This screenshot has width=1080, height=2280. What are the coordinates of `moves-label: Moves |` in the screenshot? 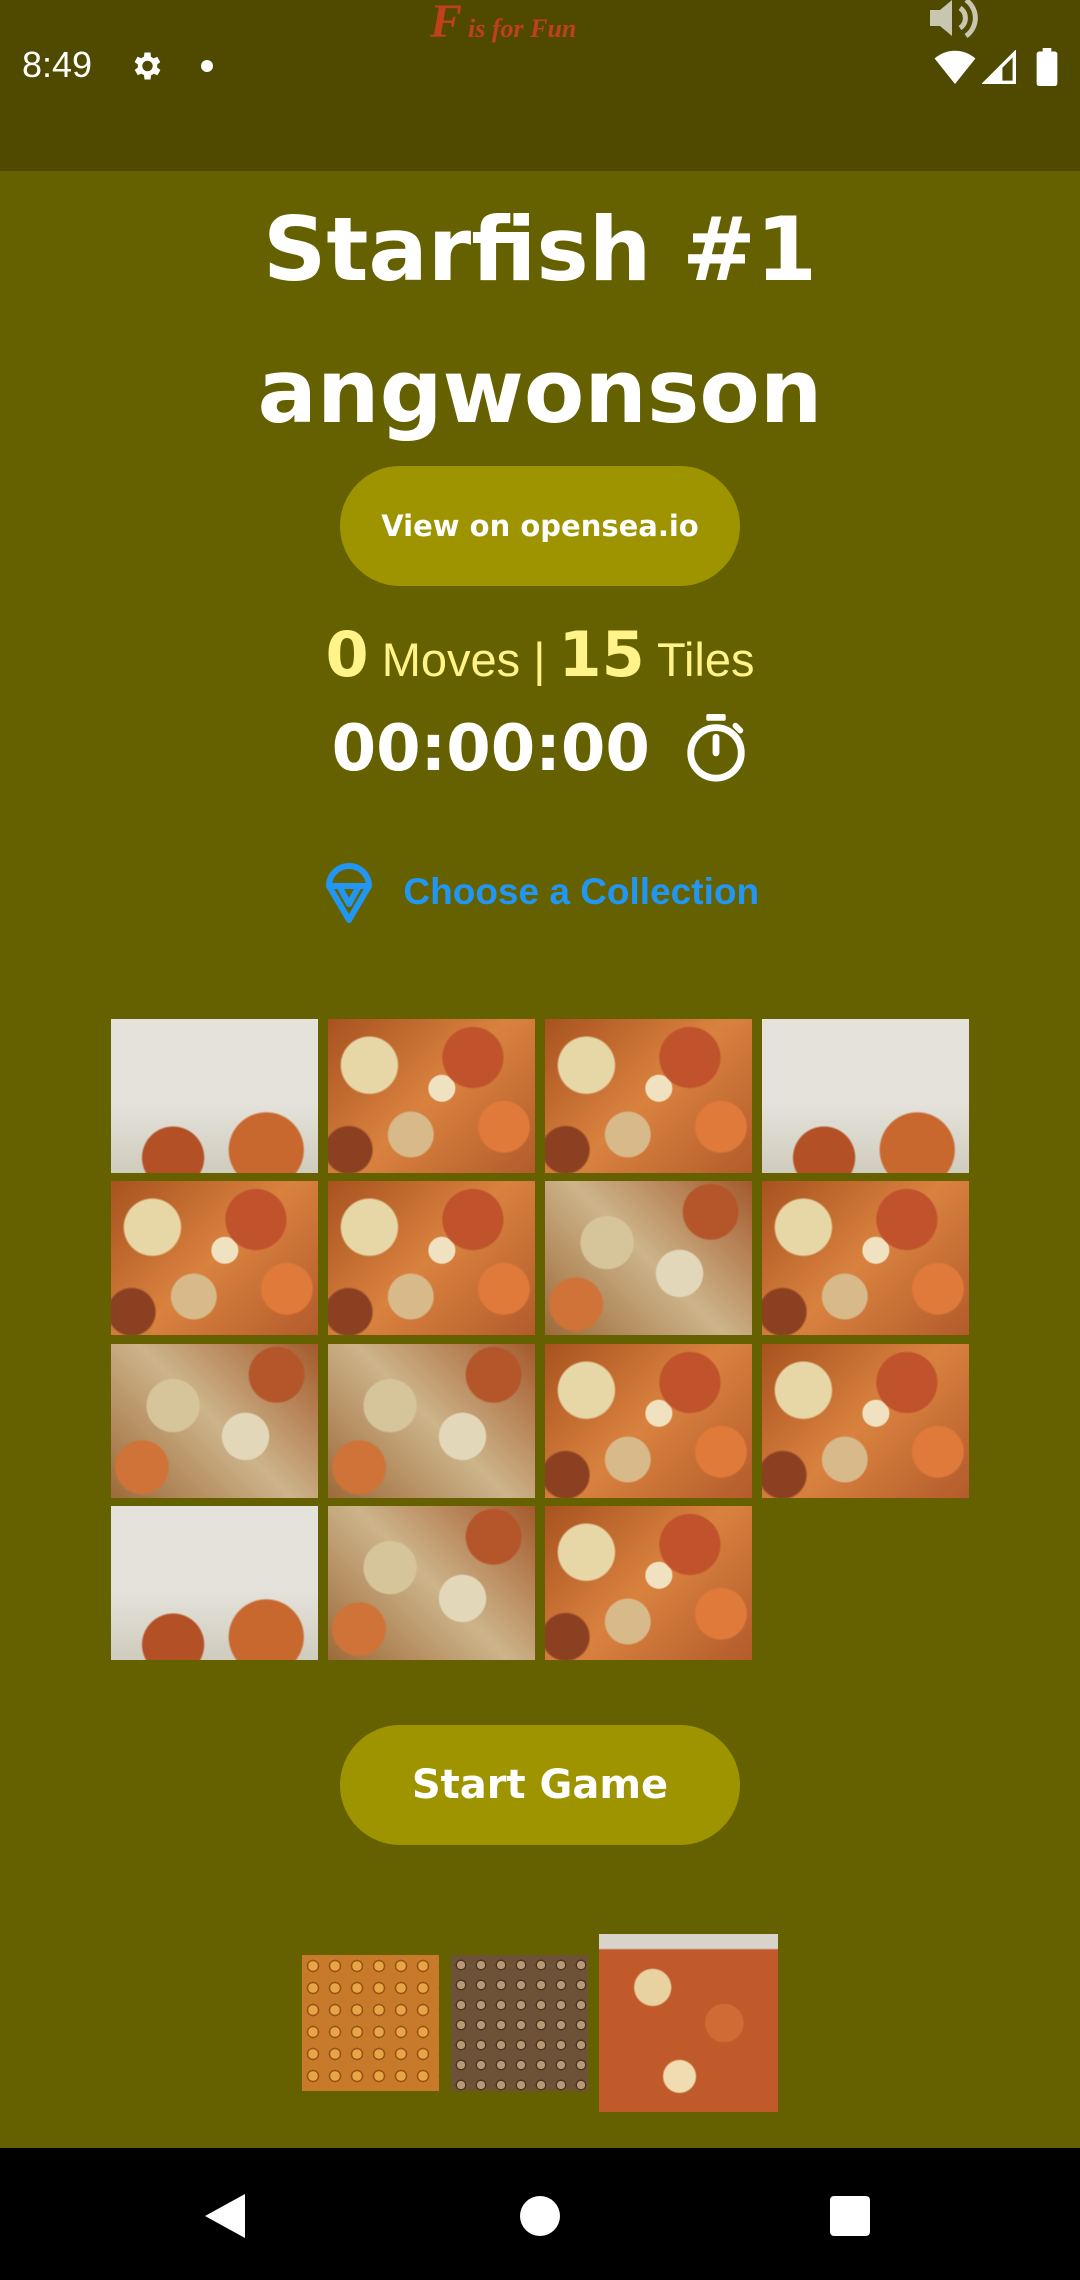 It's located at (463, 659).